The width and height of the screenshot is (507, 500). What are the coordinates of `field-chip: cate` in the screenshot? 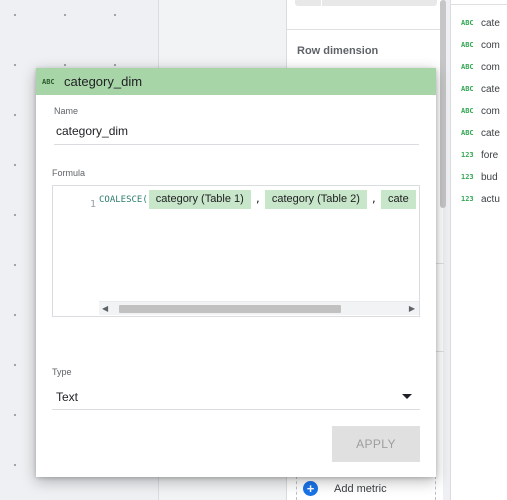 It's located at (398, 199).